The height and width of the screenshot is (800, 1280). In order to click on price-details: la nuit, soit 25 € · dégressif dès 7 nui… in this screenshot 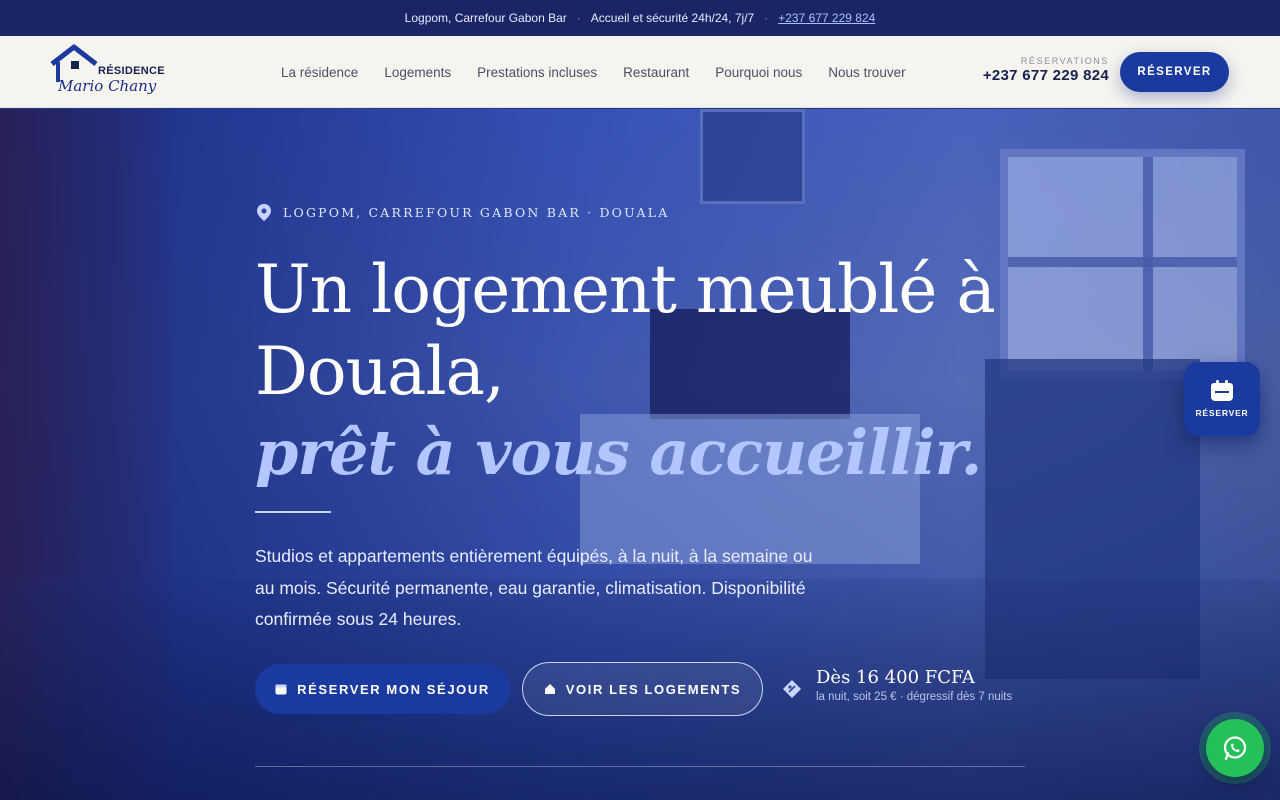, I will do `click(914, 697)`.